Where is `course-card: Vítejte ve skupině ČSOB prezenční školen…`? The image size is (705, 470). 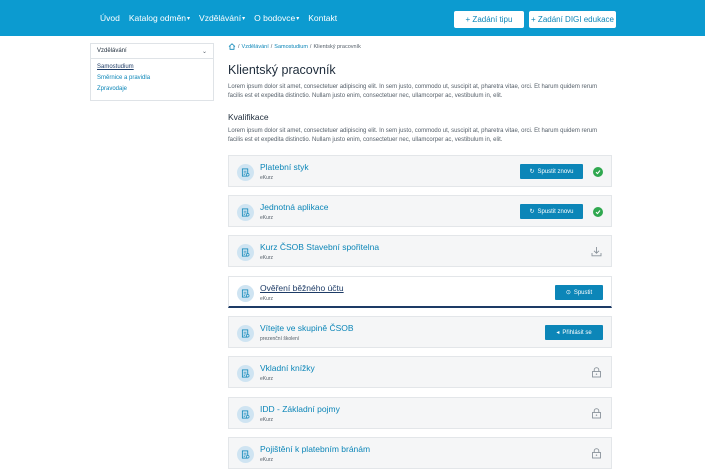 course-card: Vítejte ve skupině ČSOB prezenční školen… is located at coordinates (420, 332).